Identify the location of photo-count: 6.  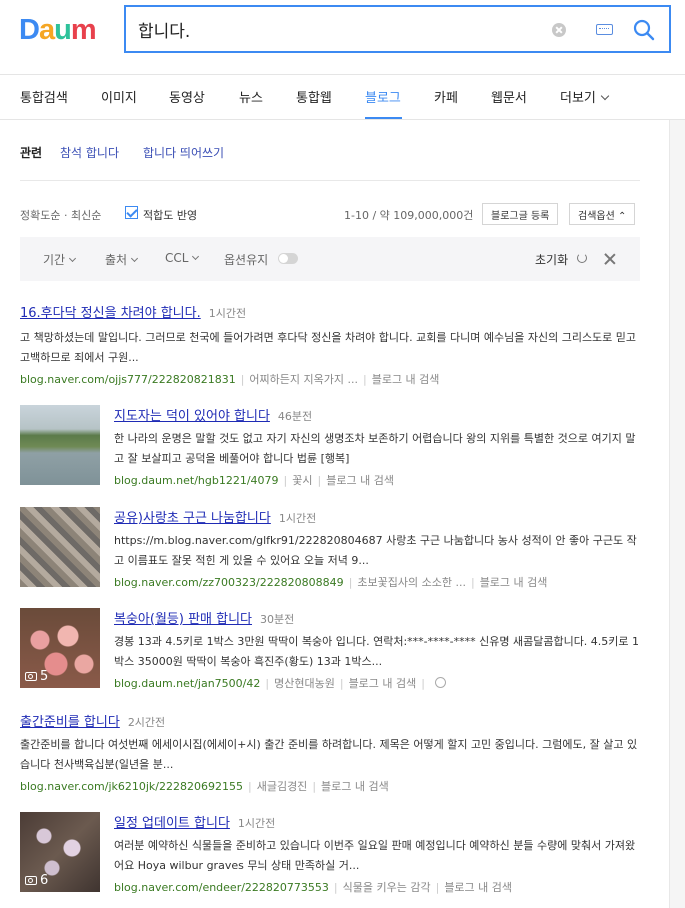
(36, 880).